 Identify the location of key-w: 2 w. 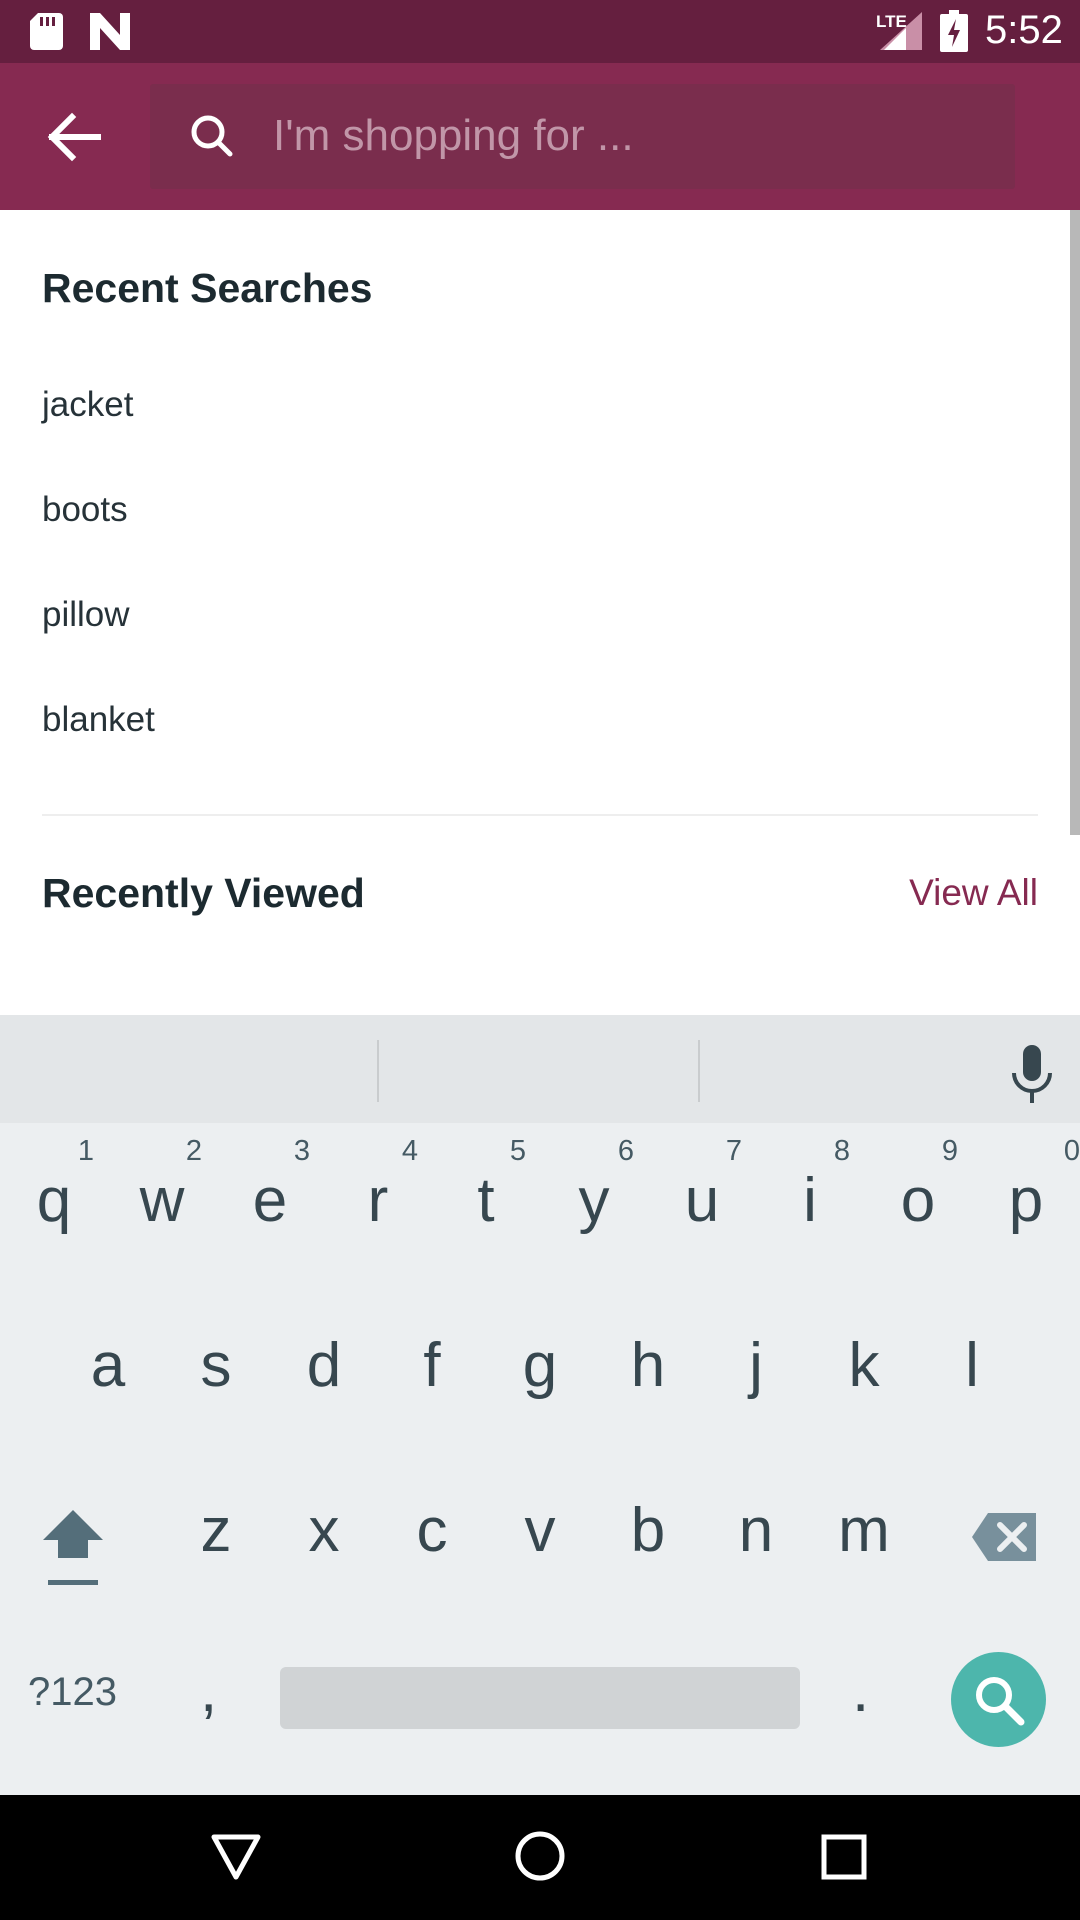
(162, 1195).